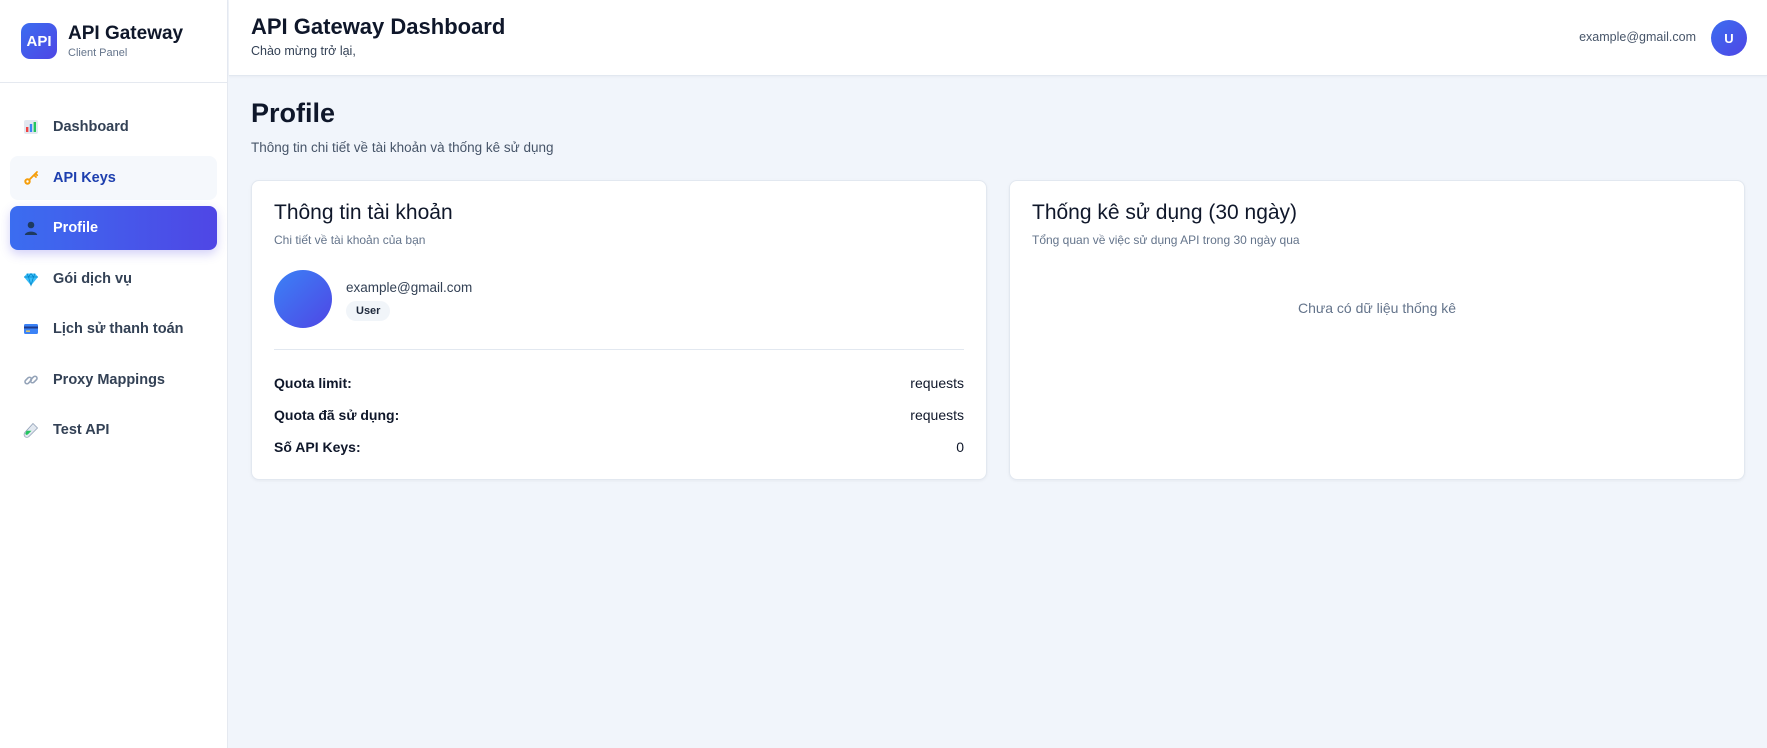 The image size is (1767, 748). What do you see at coordinates (293, 113) in the screenshot?
I see `page-title: Profile` at bounding box center [293, 113].